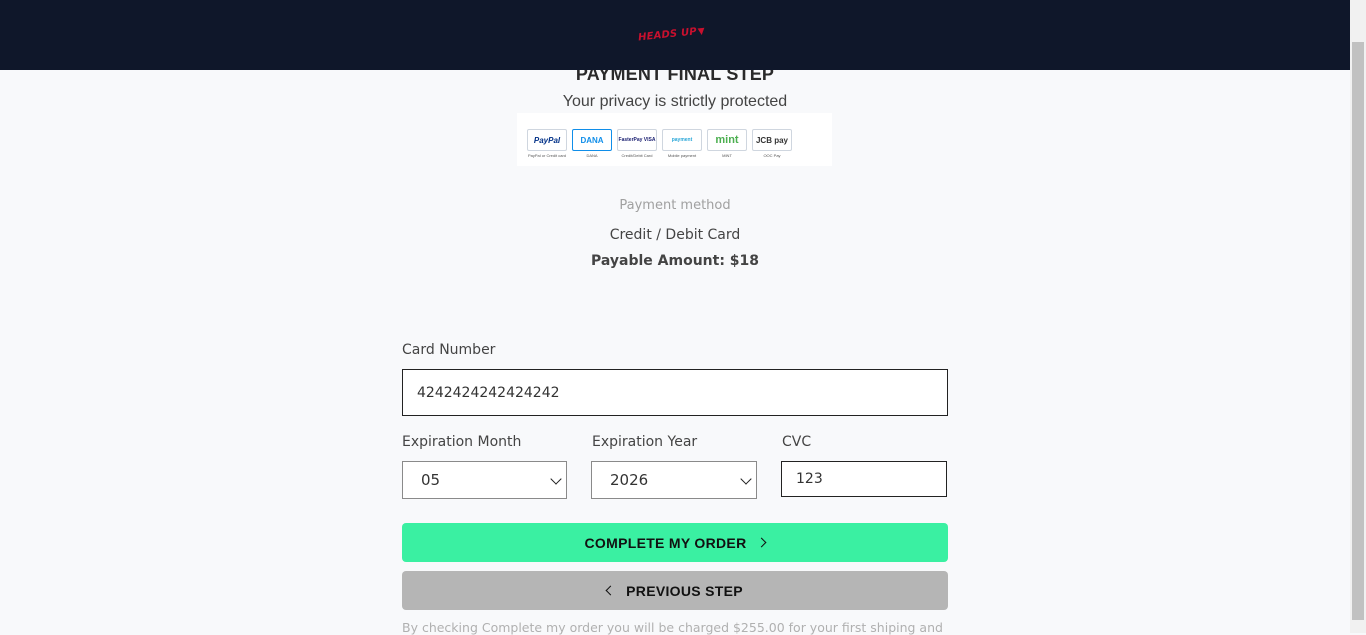  I want to click on complete-order-label: COMPLETE MY ORDER, so click(665, 542).